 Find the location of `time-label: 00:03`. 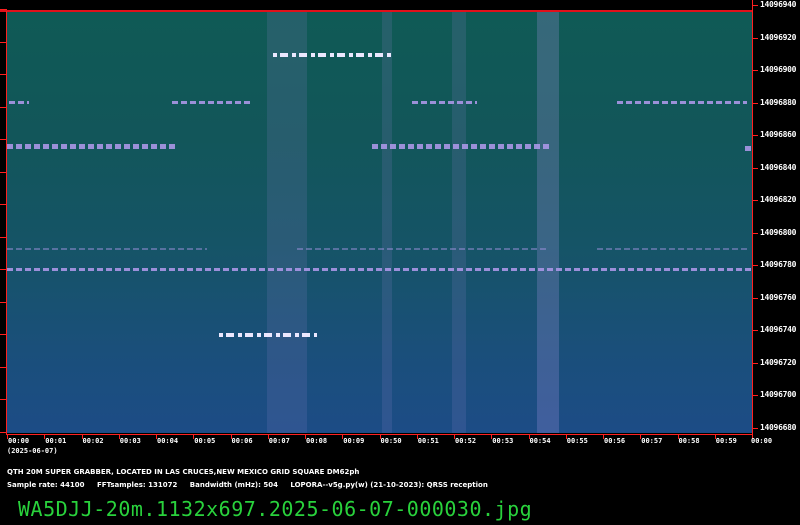

time-label: 00:03 is located at coordinates (130, 441).